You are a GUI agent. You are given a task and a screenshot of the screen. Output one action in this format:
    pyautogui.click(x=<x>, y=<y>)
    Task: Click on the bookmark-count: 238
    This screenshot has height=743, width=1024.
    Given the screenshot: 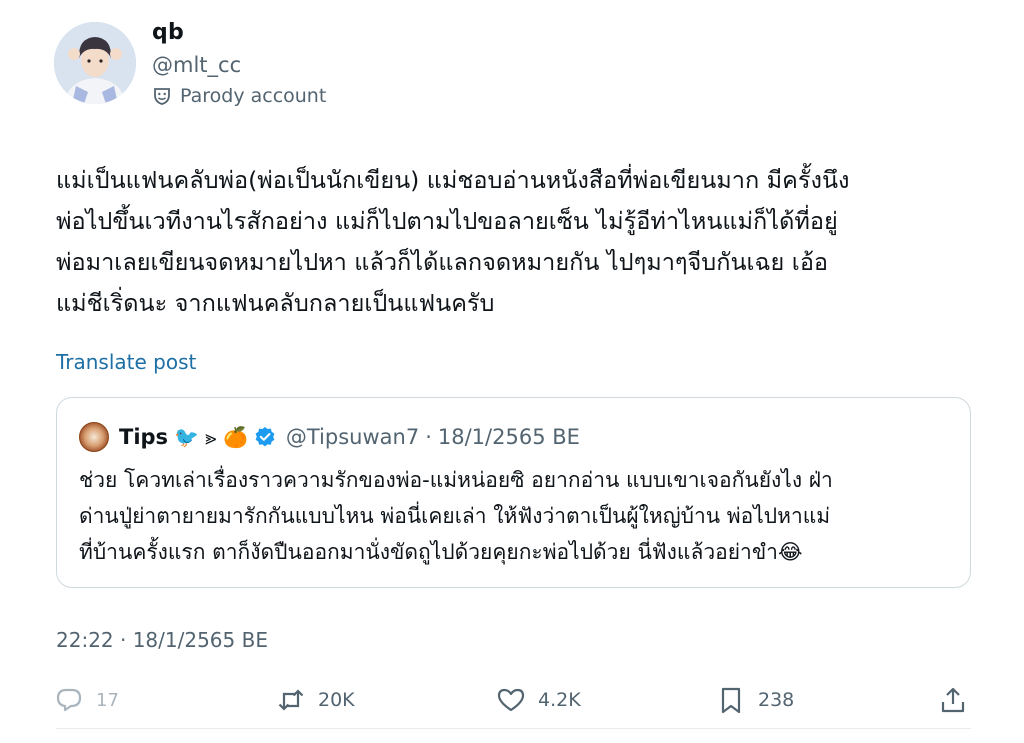 What is the action you would take?
    pyautogui.click(x=776, y=700)
    